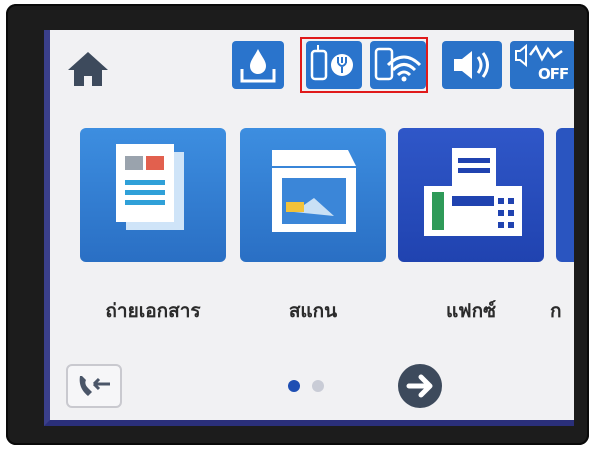 This screenshot has width=595, height=450. I want to click on arrow-right-icon, so click(420, 386).